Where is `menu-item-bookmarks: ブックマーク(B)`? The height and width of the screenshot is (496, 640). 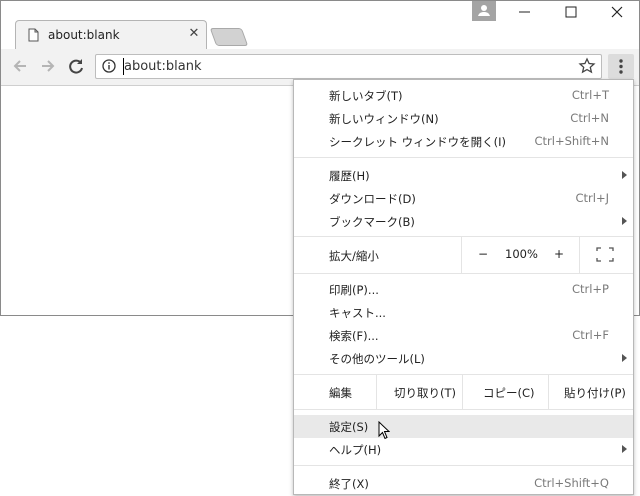 menu-item-bookmarks: ブックマーク(B) is located at coordinates (463, 221).